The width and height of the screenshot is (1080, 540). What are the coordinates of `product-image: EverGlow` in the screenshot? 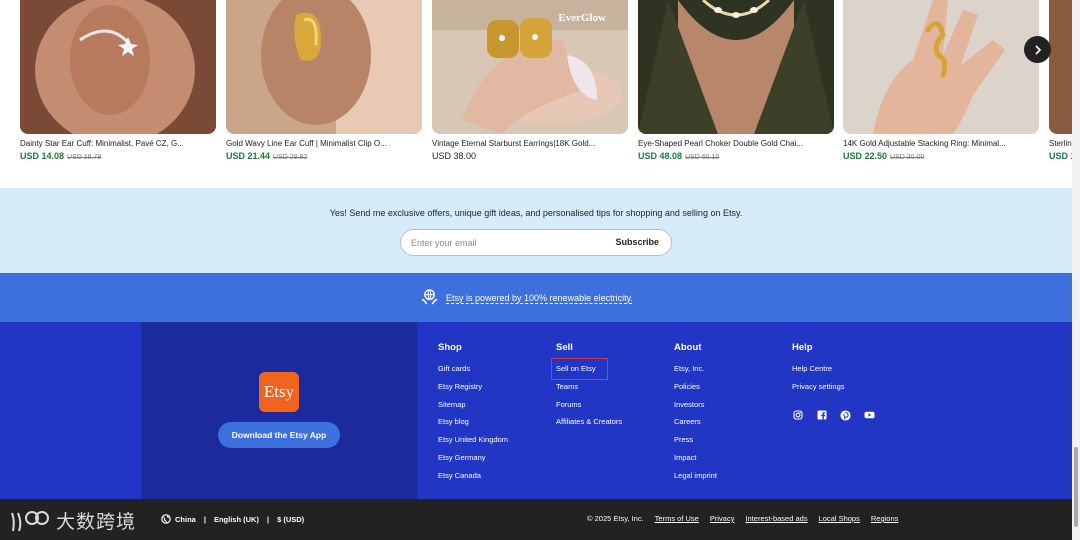 It's located at (530, 67).